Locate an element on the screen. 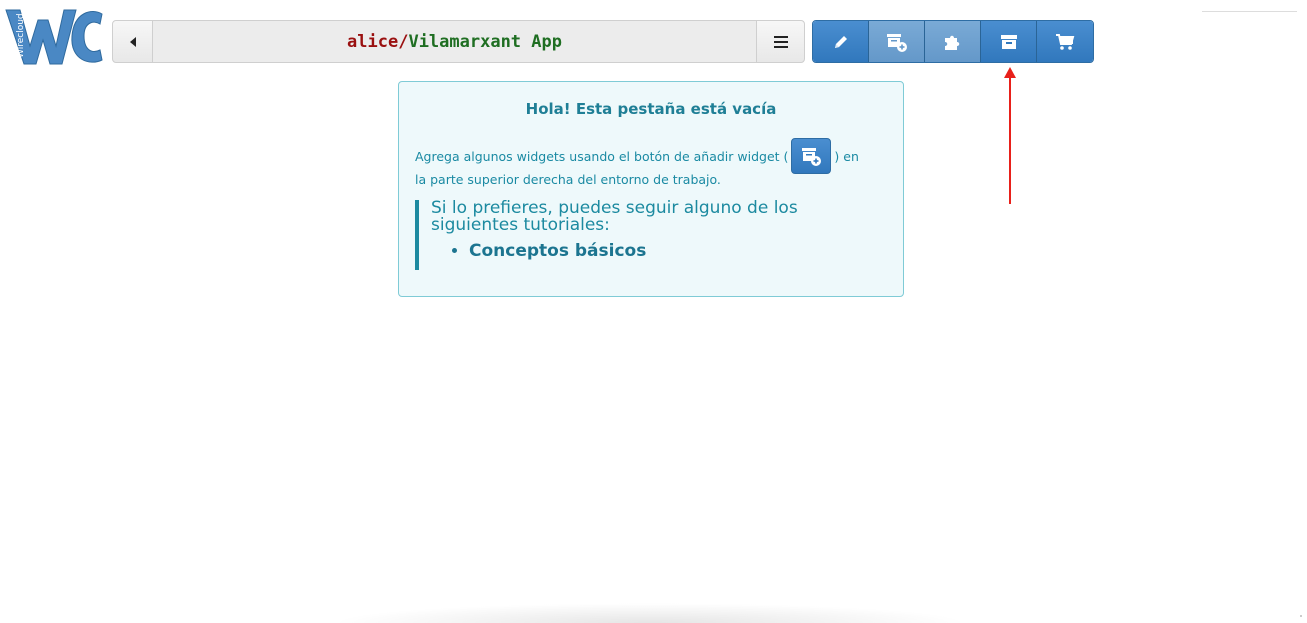 The height and width of the screenshot is (623, 1307). hamburger-icon is located at coordinates (780, 41).